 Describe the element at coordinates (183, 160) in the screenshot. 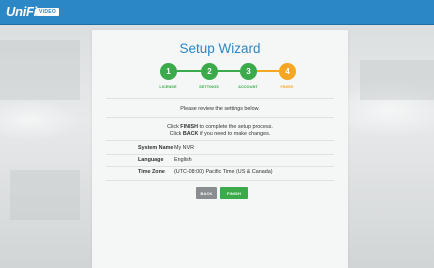

I see `setting-value: English` at that location.